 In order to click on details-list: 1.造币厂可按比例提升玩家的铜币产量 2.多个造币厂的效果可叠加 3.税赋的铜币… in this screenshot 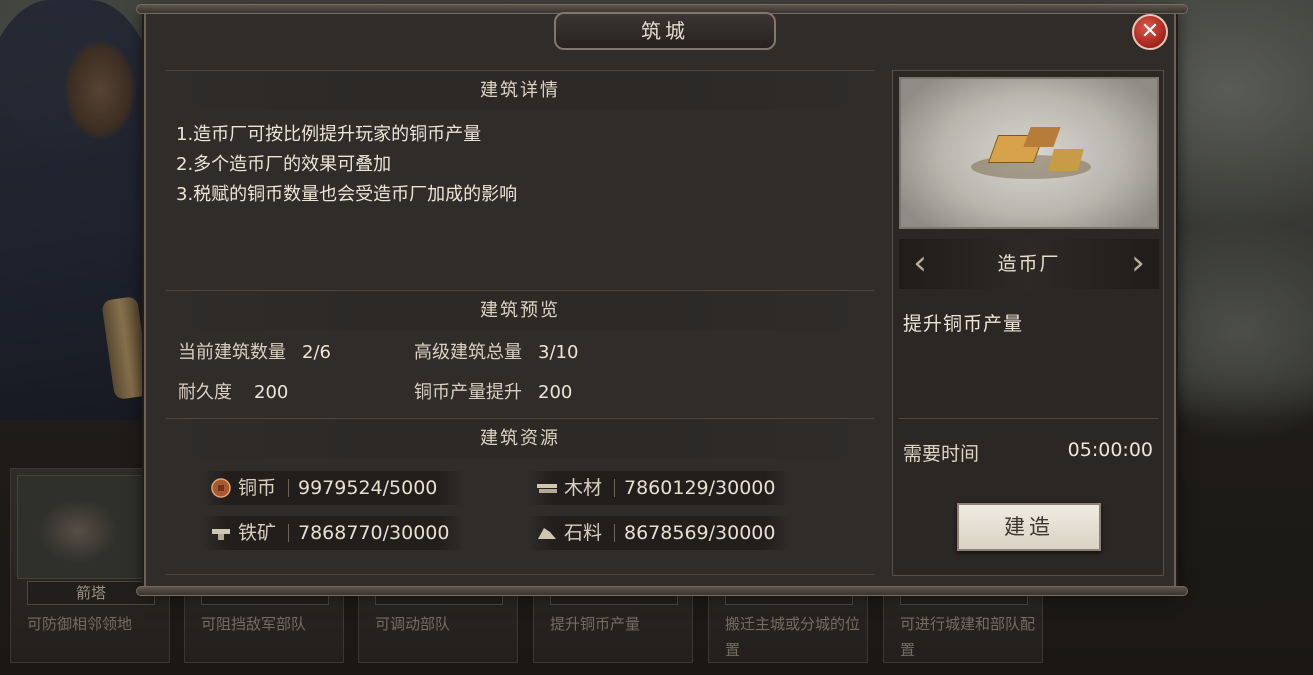, I will do `click(346, 165)`.